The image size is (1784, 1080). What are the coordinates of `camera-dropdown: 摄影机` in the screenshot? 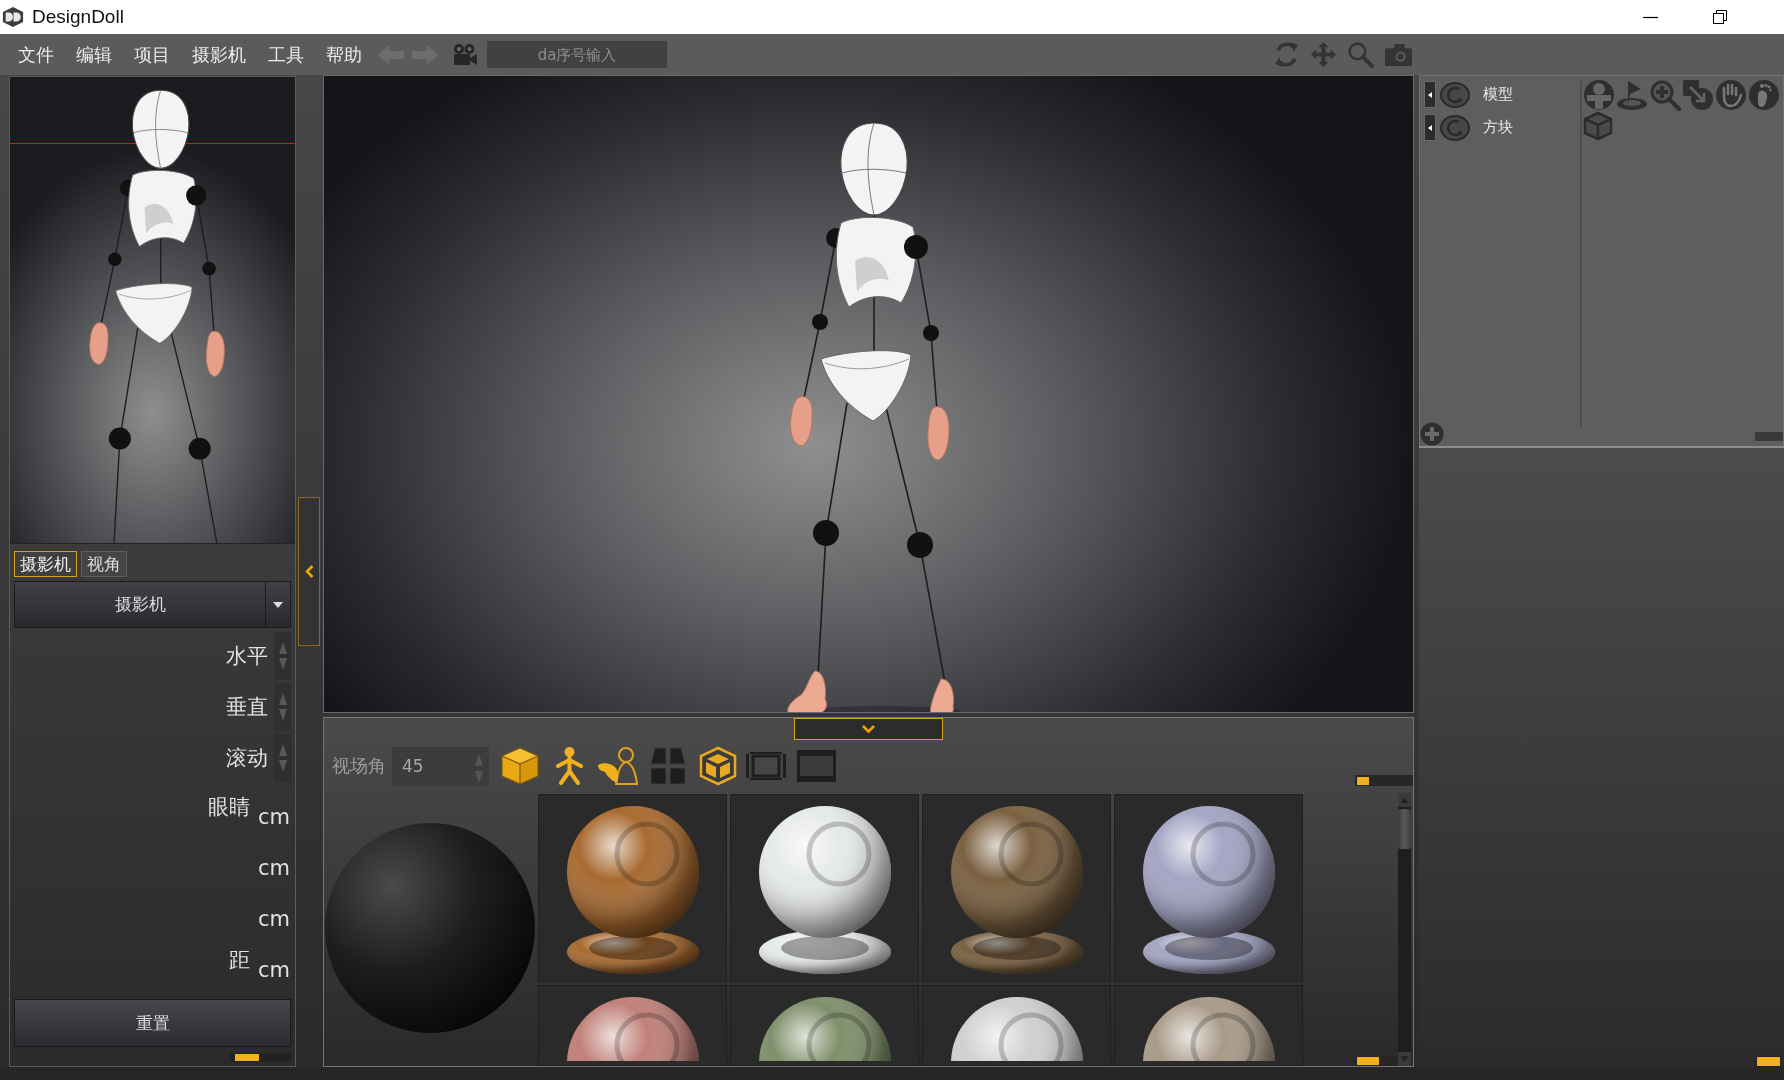 It's located at (152, 604).